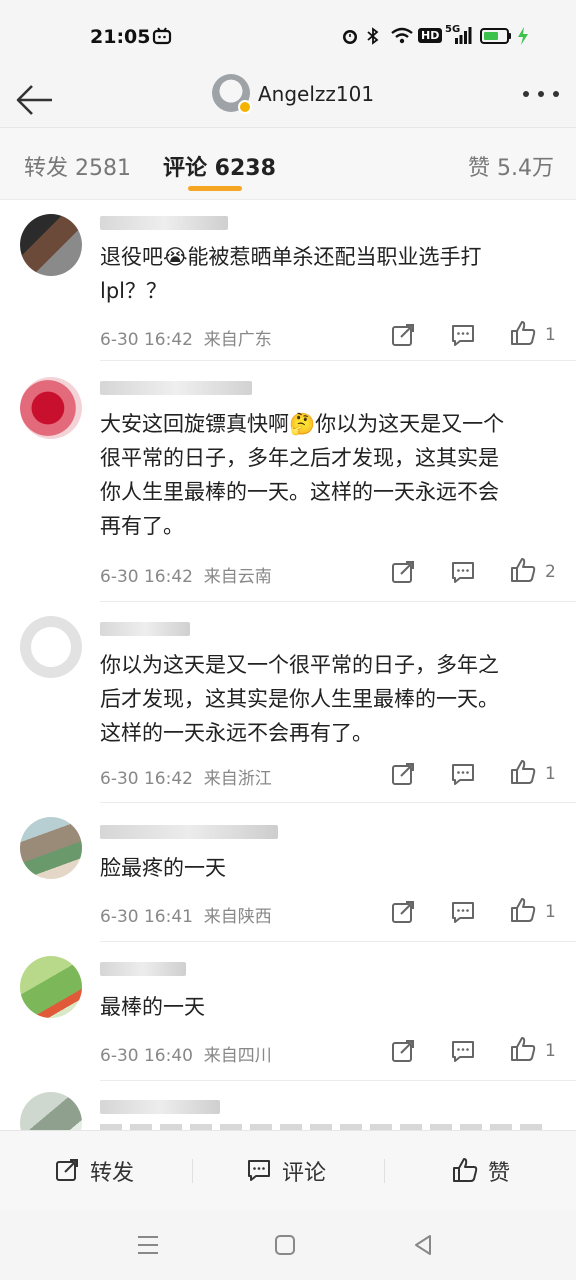 The image size is (576, 1280). Describe the element at coordinates (402, 35) in the screenshot. I see `wifi-icon` at that location.